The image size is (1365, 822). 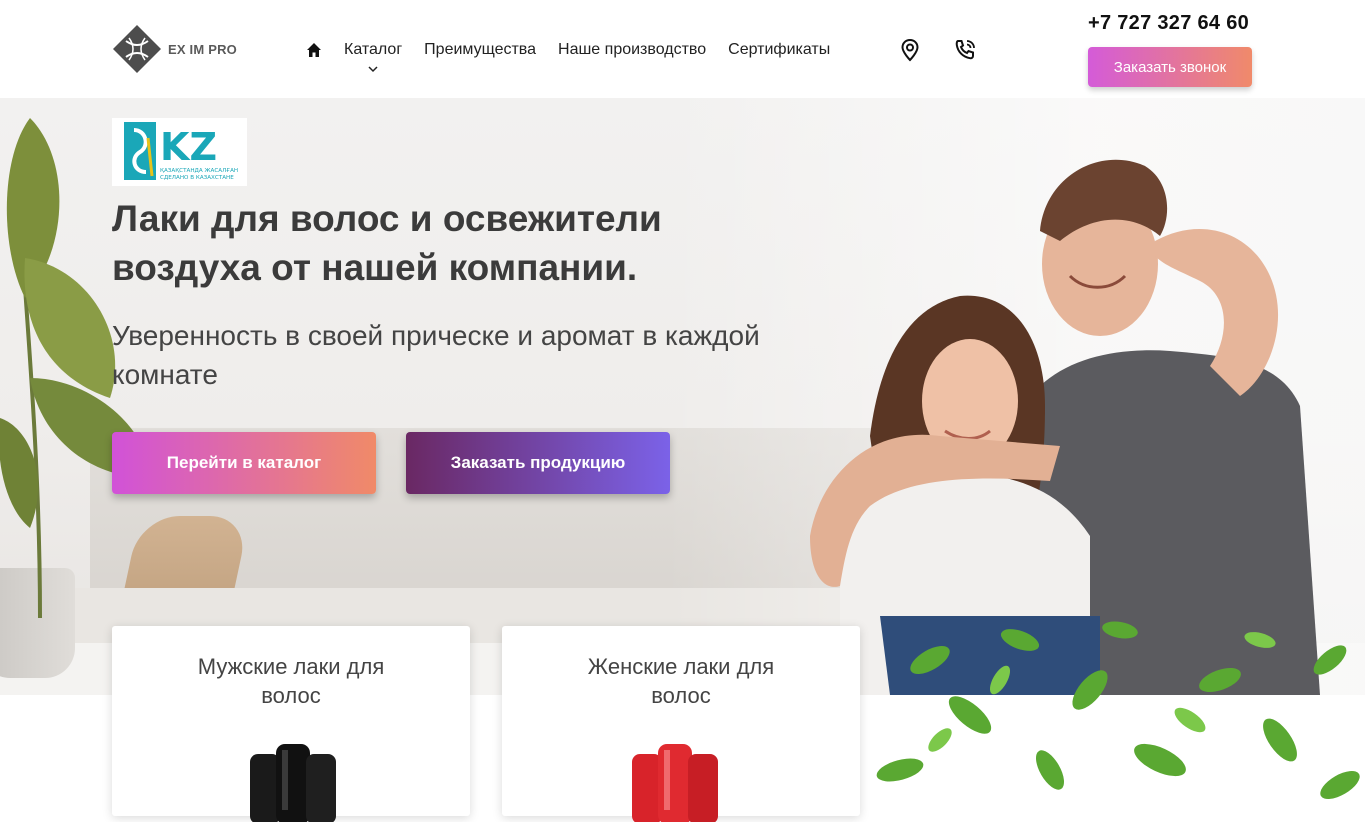 What do you see at coordinates (1118, 710) in the screenshot?
I see `green-leaves-image` at bounding box center [1118, 710].